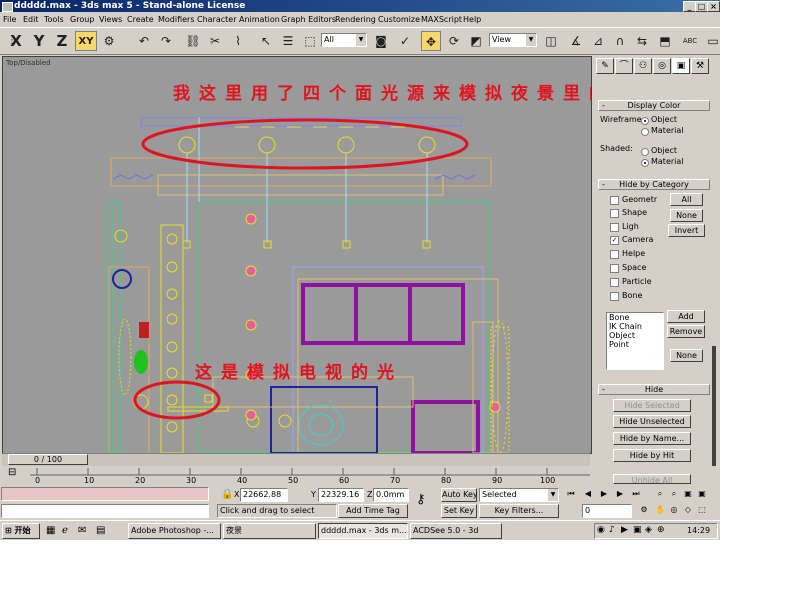 The width and height of the screenshot is (800, 600). What do you see at coordinates (654, 184) in the screenshot?
I see `hide-by-category-rollout: - Hide by Category` at bounding box center [654, 184].